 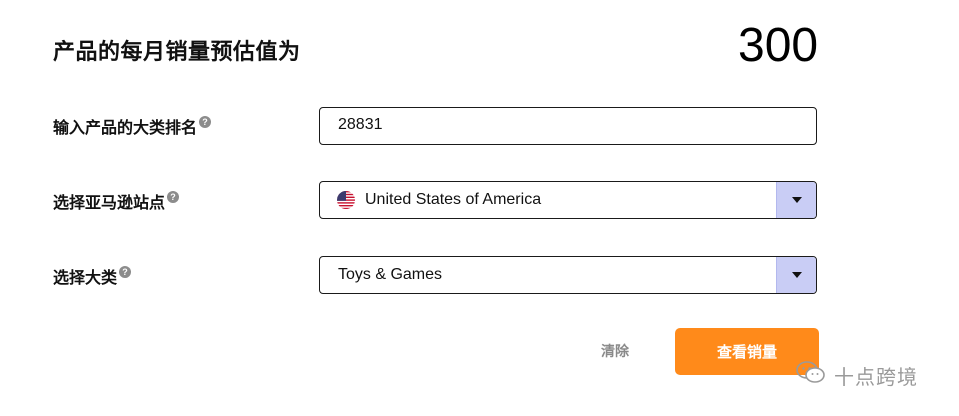 I want to click on category-select: Toys & Games, so click(x=568, y=275).